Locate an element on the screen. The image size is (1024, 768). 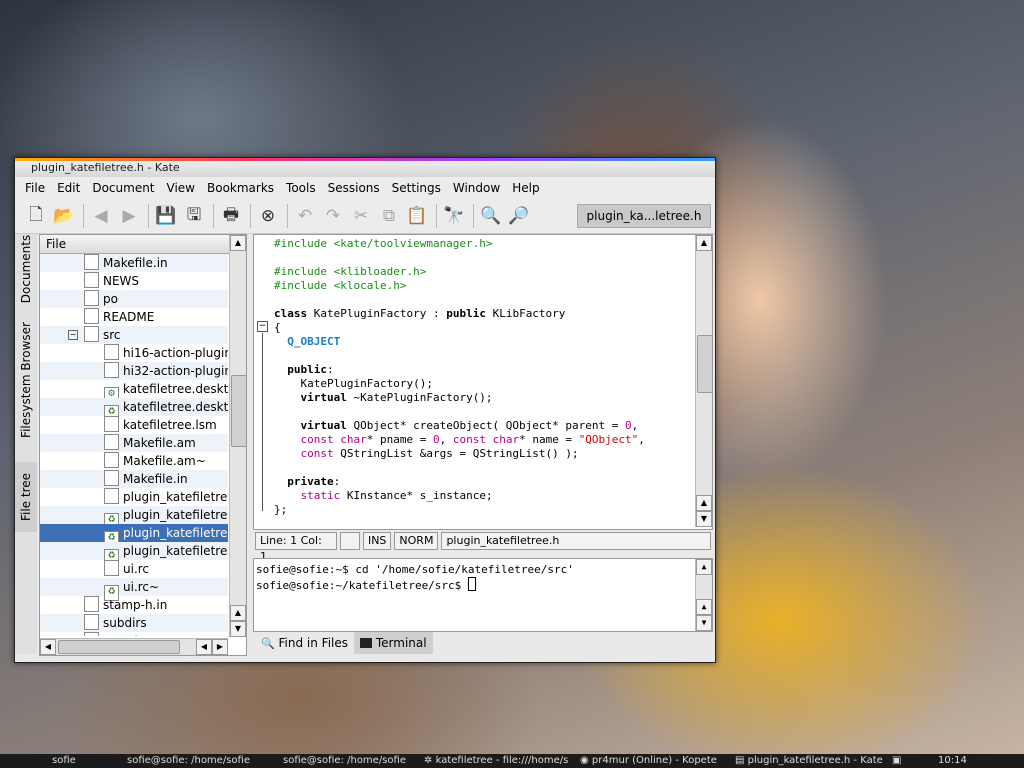
editor-scroll-thumb is located at coordinates (705, 364).